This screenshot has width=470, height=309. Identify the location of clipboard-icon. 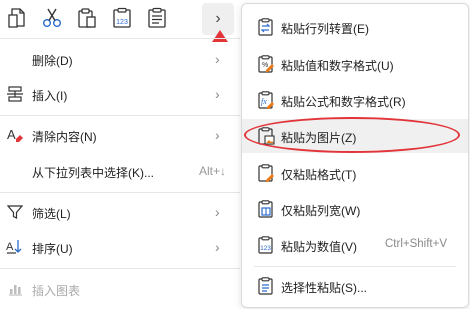
(87, 18).